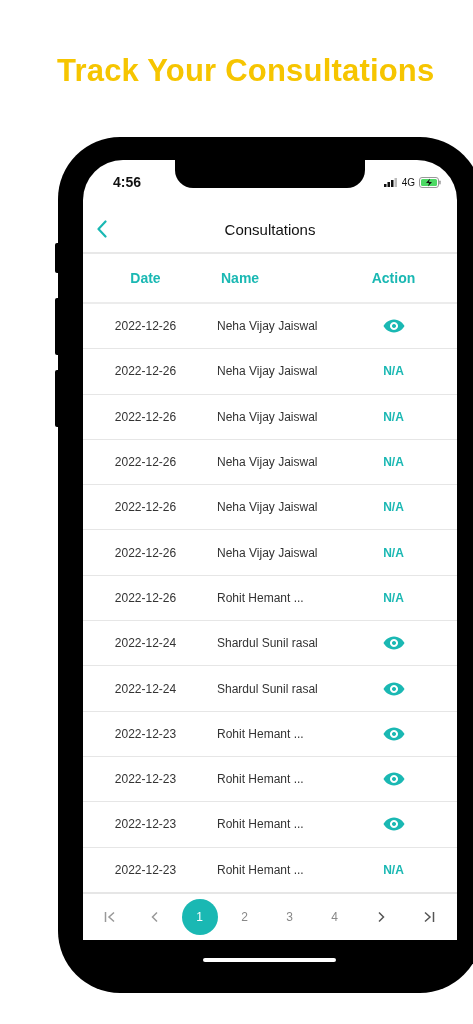 Image resolution: width=473 pixels, height=1024 pixels. Describe the element at coordinates (145, 278) in the screenshot. I see `column-header: Date` at that location.